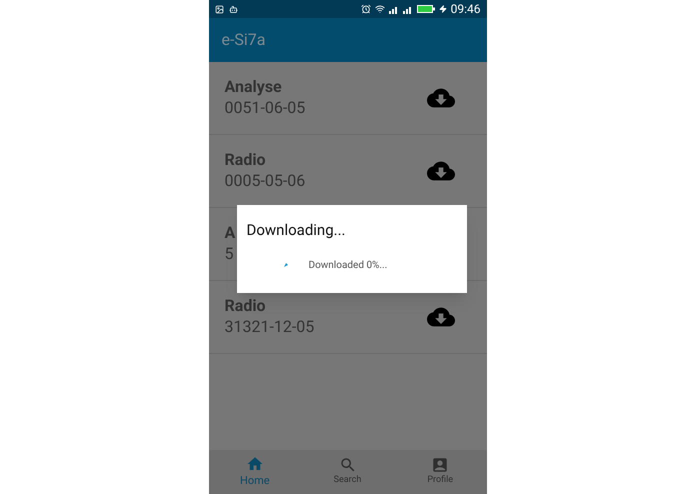  What do you see at coordinates (465, 9) in the screenshot?
I see `status-time: 09:46` at bounding box center [465, 9].